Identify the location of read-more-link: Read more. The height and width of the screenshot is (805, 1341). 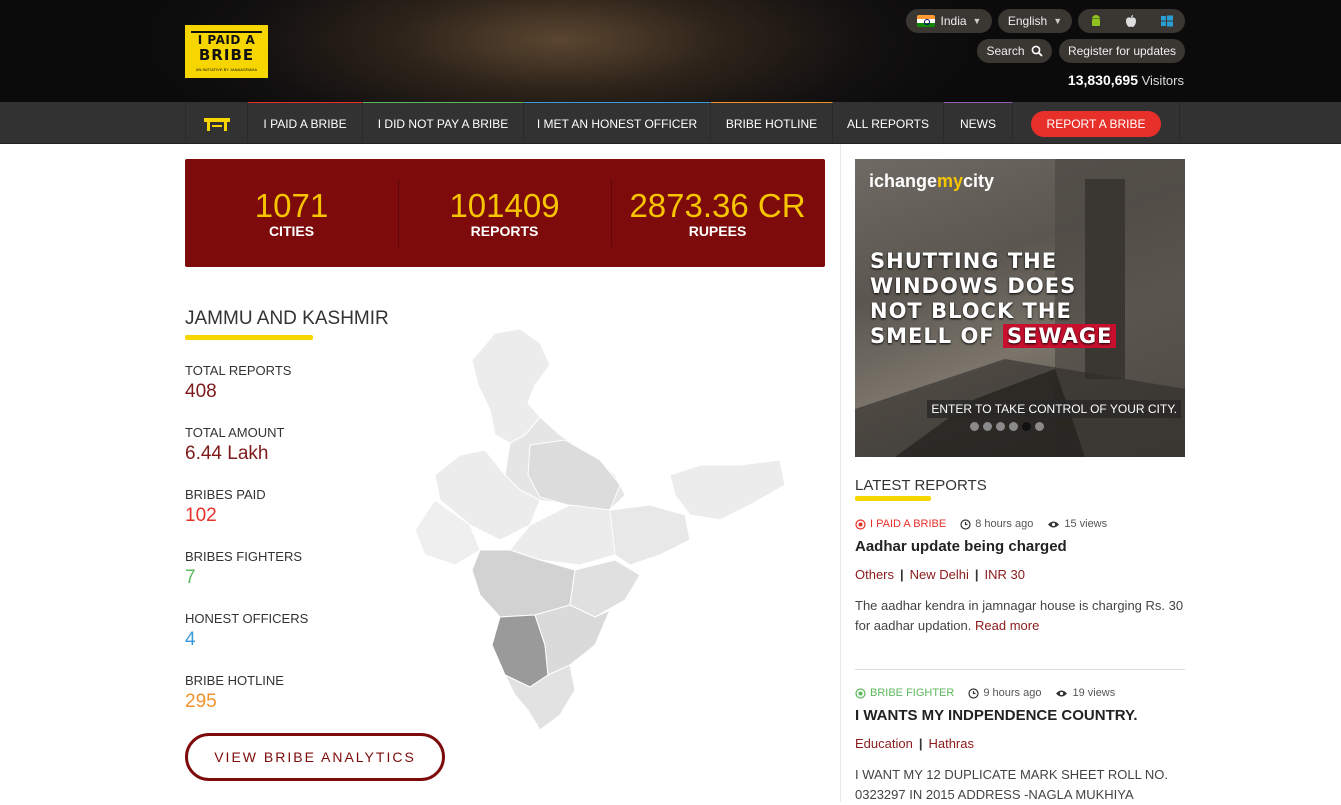
(1007, 625).